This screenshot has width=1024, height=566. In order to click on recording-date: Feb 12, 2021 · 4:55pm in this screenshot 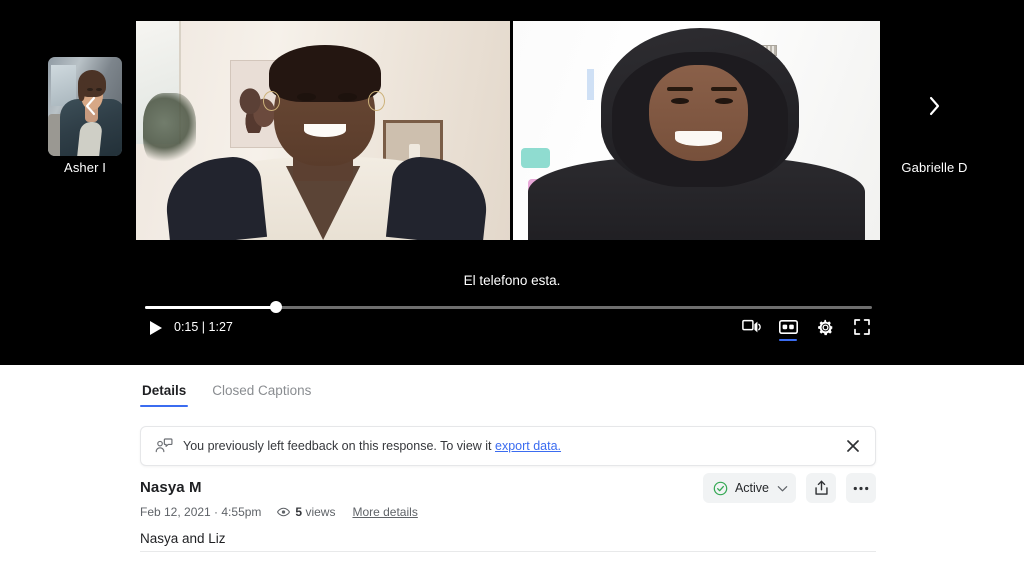, I will do `click(201, 512)`.